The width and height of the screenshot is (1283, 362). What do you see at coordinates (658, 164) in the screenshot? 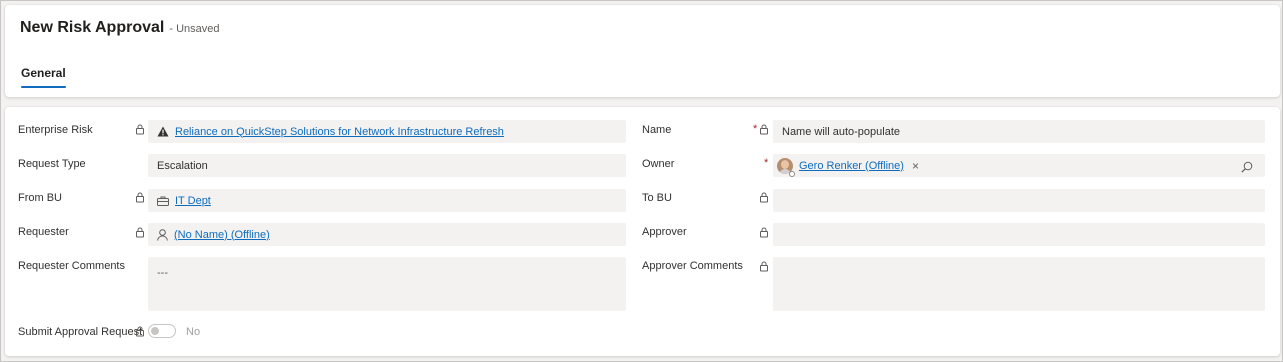
I see `owner-label: Owner` at bounding box center [658, 164].